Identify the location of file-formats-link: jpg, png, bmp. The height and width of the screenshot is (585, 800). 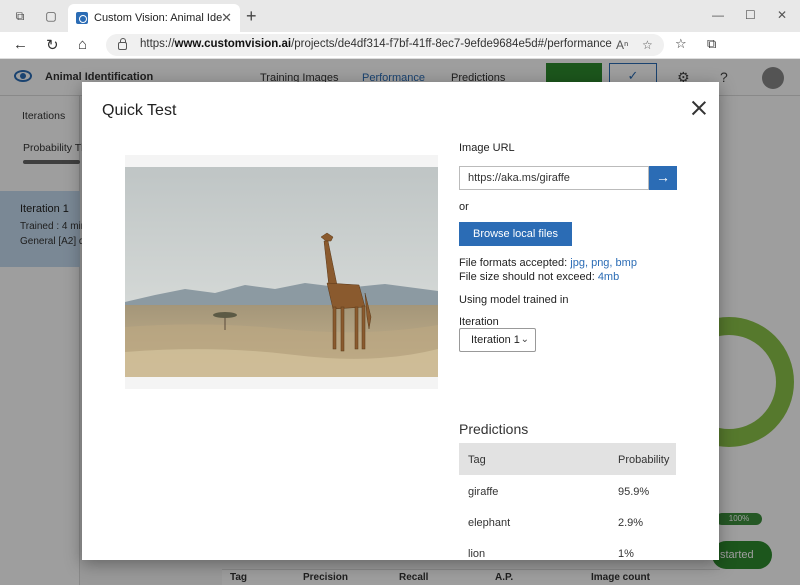
(603, 263).